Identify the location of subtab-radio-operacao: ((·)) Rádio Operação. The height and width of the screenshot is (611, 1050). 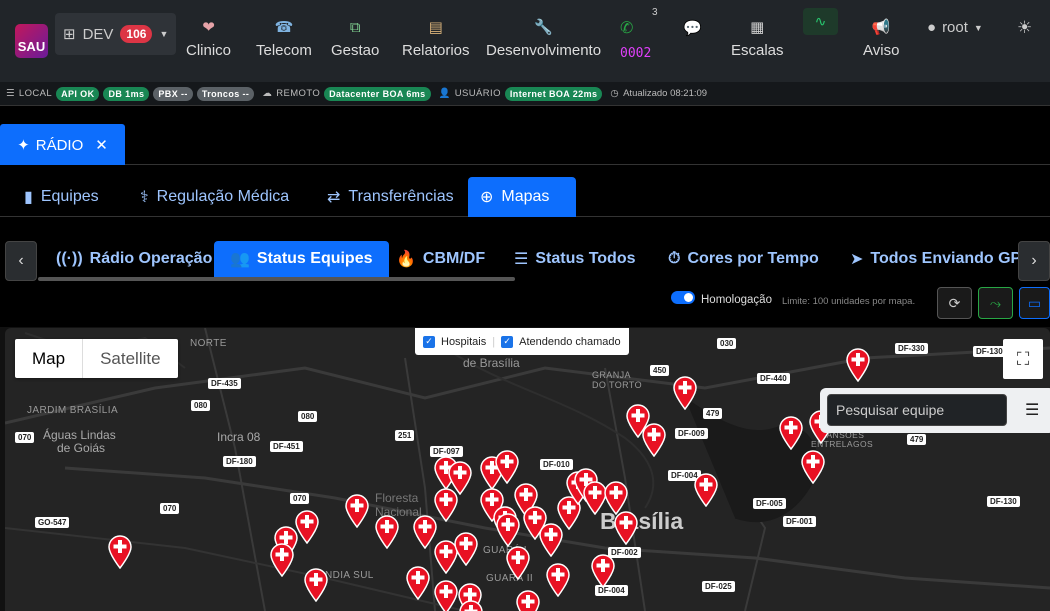
(134, 259).